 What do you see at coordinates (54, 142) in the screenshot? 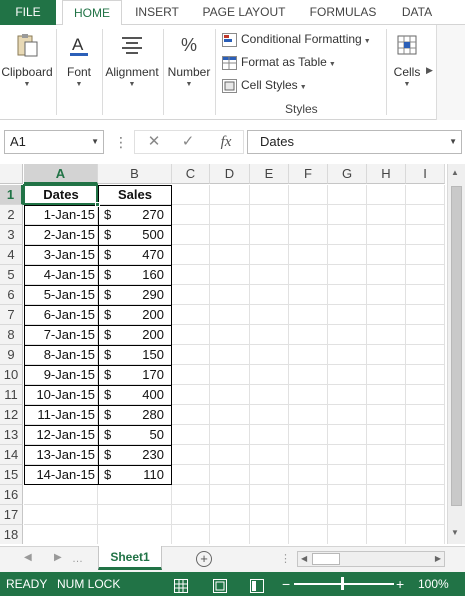
I see `name-box: A1 ▼` at bounding box center [54, 142].